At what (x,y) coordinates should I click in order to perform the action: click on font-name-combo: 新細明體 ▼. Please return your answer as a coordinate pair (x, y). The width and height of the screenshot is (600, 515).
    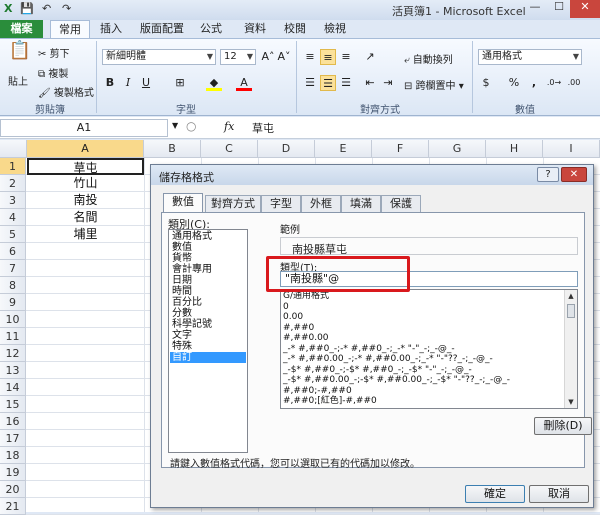
    Looking at the image, I should click on (159, 57).